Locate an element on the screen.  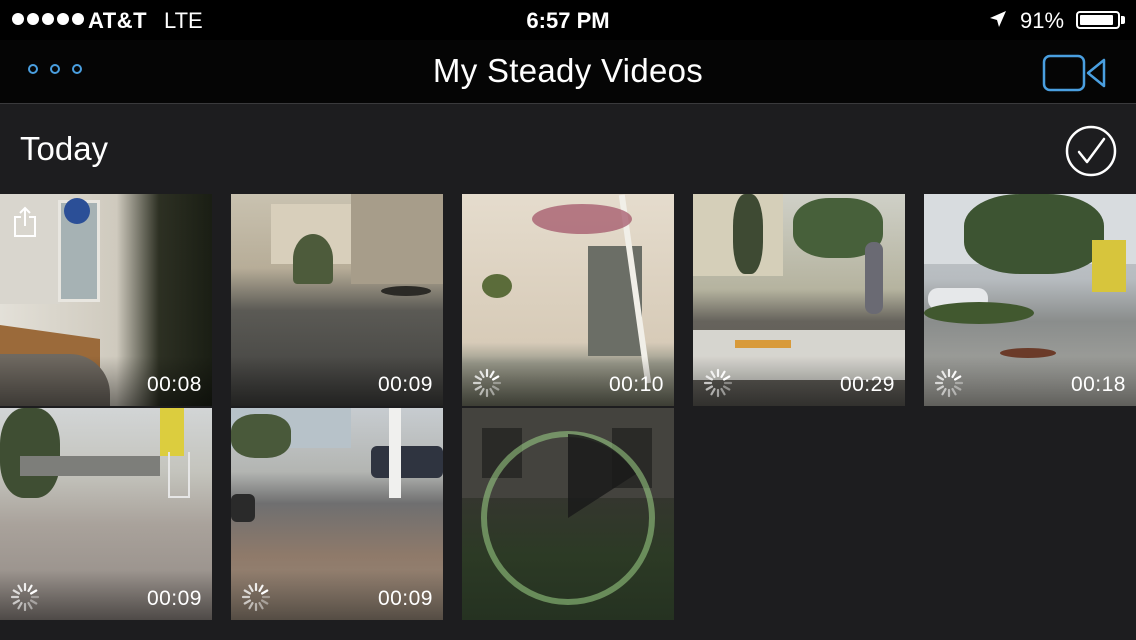
video-thumbnail: 00:18 is located at coordinates (1030, 300).